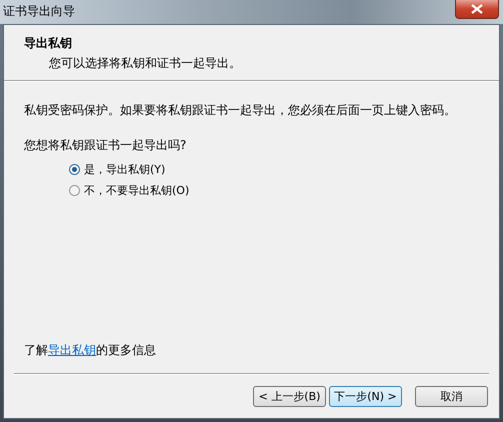  I want to click on description-text: 私钥受密码保护。如果要将私钥跟证书一起导出，您必须在后面一页上键入密码。, so click(240, 110).